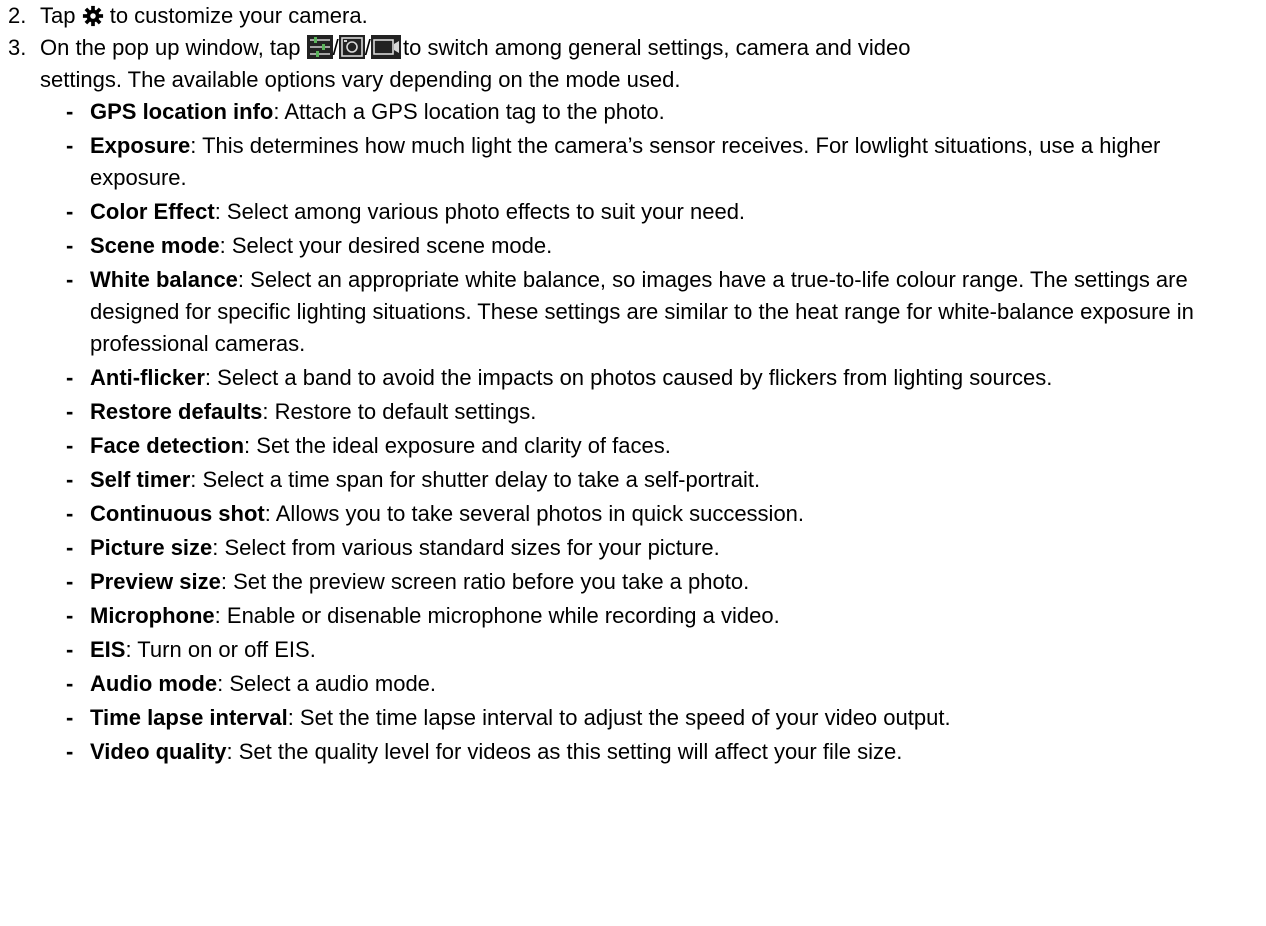  I want to click on option-term: Audio mode, so click(154, 683).